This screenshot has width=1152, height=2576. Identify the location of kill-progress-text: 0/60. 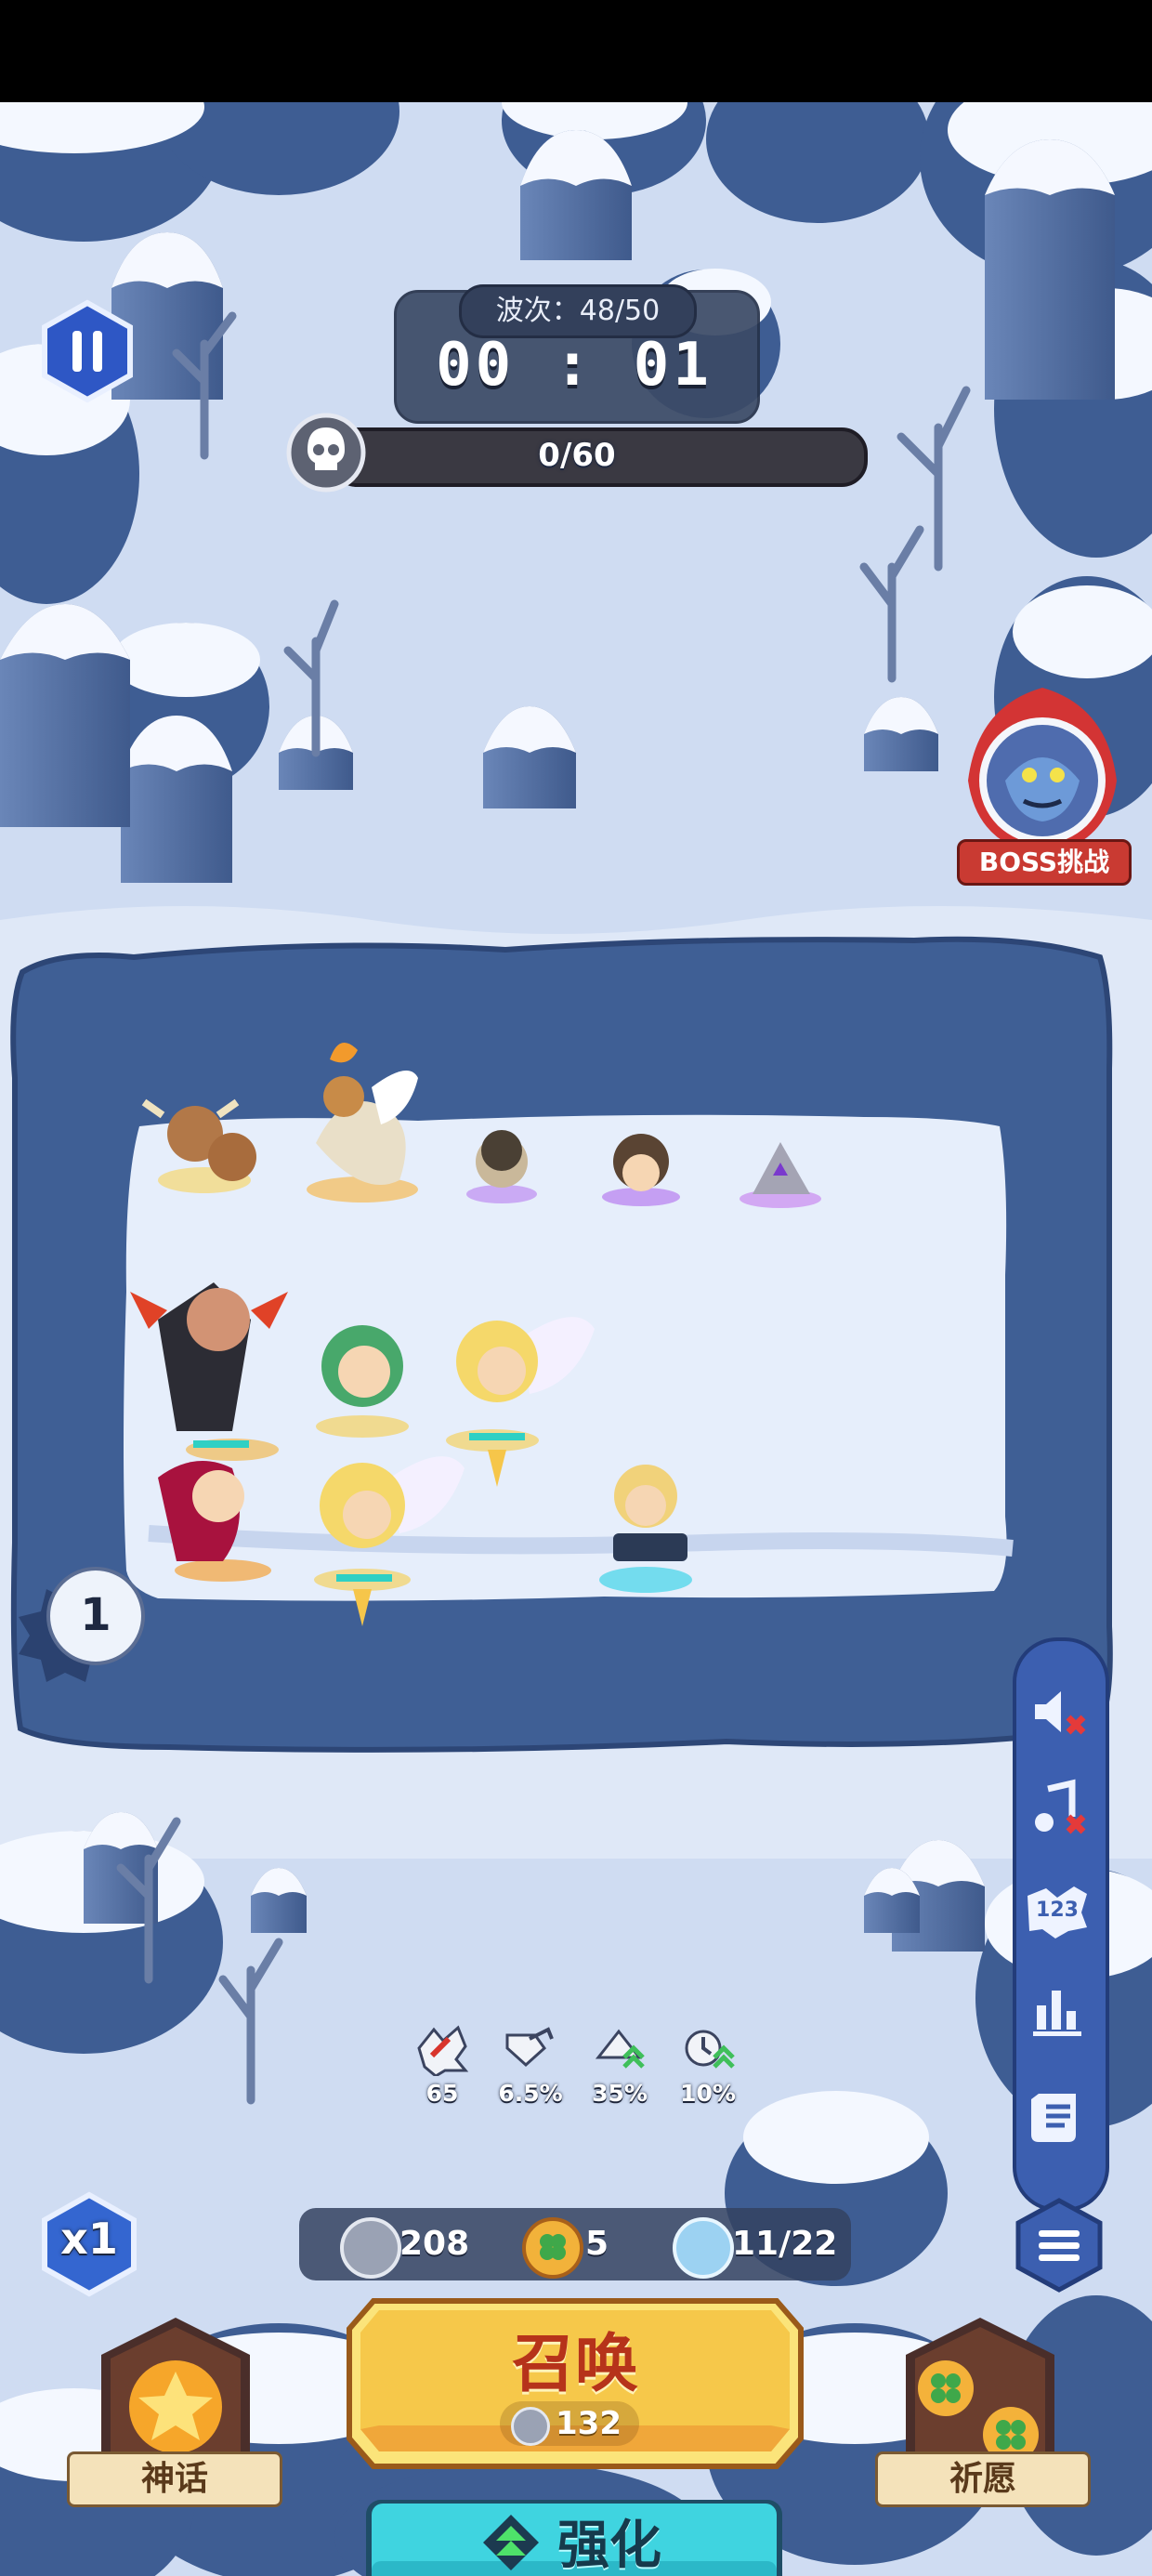
(577, 455).